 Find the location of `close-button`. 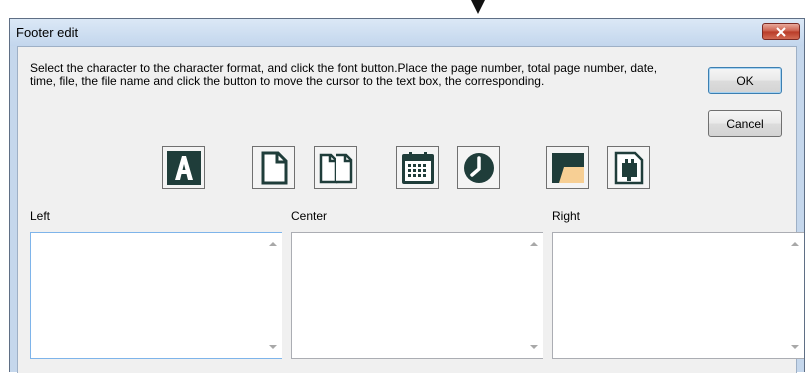

close-button is located at coordinates (781, 31).